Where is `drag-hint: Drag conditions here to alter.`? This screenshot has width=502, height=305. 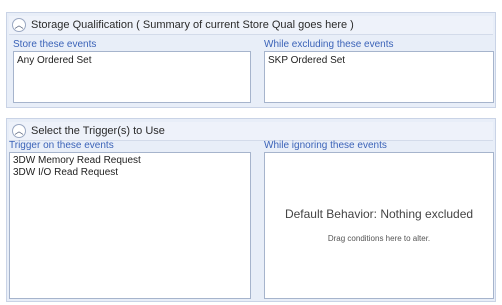 drag-hint: Drag conditions here to alter. is located at coordinates (379, 238).